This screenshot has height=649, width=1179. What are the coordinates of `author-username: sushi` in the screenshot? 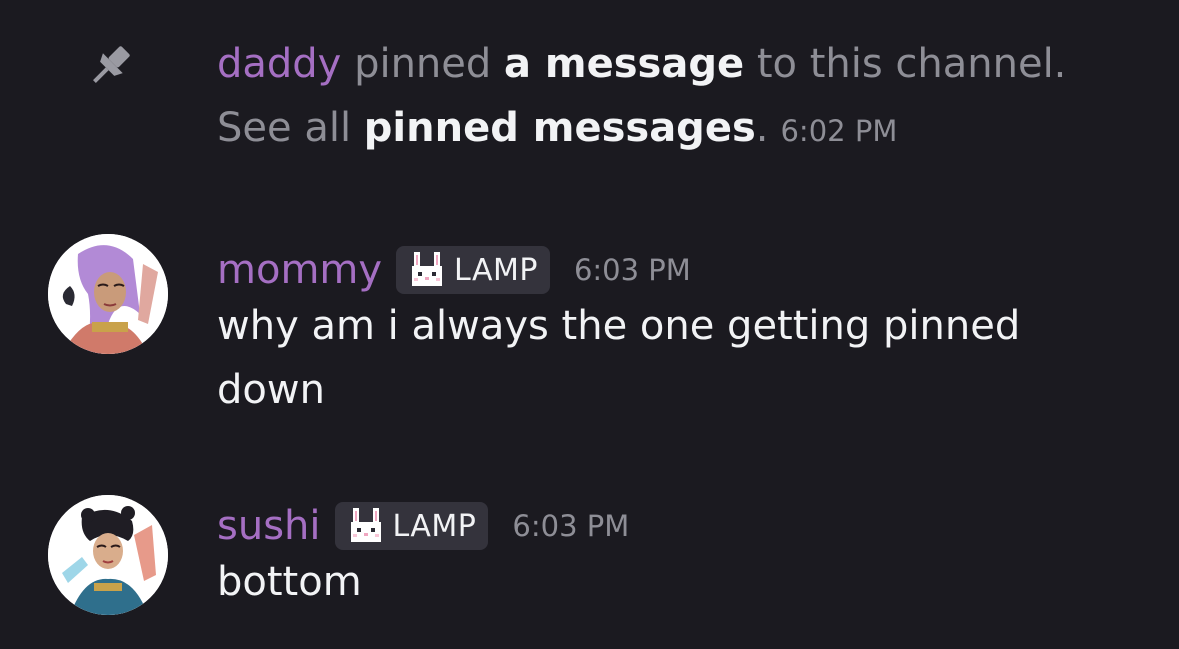 It's located at (269, 526).